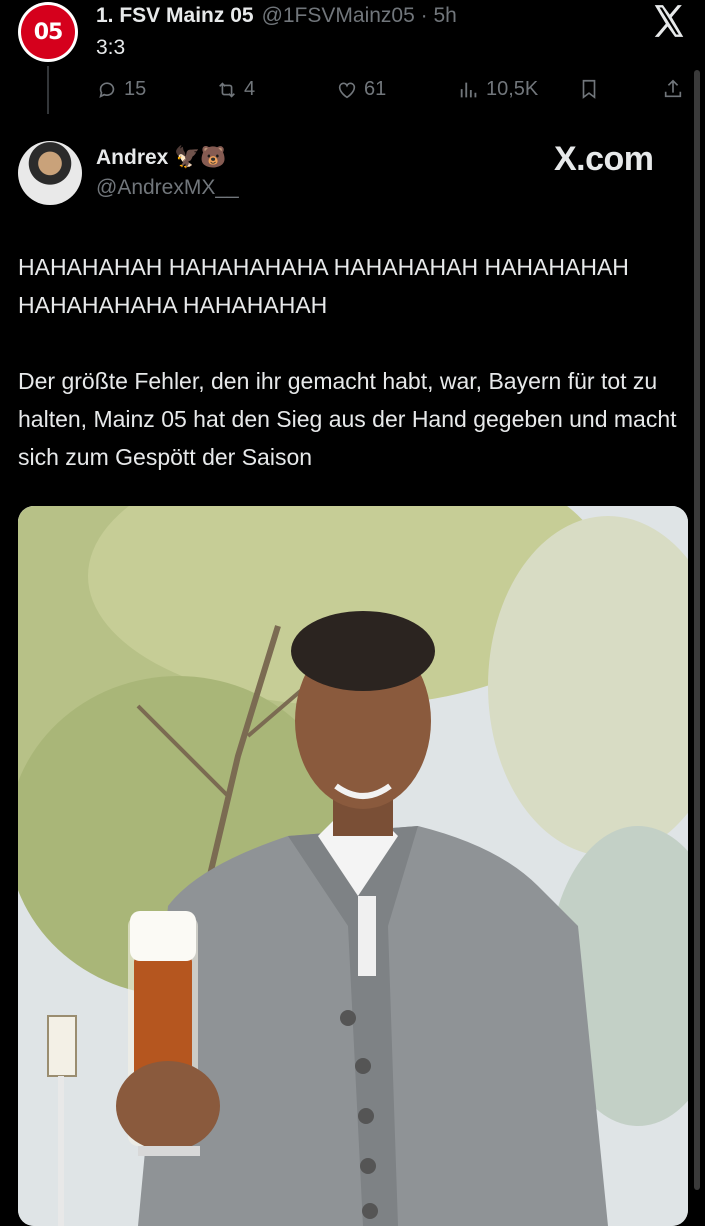  I want to click on quoted-tweet-text: 3:3, so click(111, 47).